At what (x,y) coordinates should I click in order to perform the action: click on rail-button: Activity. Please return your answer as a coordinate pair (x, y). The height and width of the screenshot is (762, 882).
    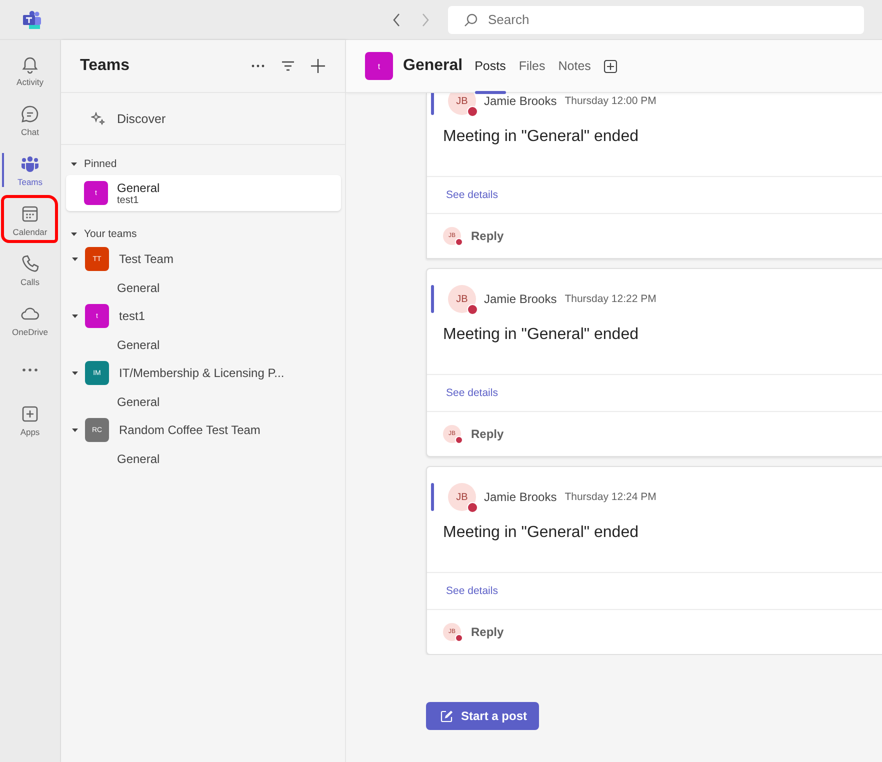
    Looking at the image, I should click on (30, 70).